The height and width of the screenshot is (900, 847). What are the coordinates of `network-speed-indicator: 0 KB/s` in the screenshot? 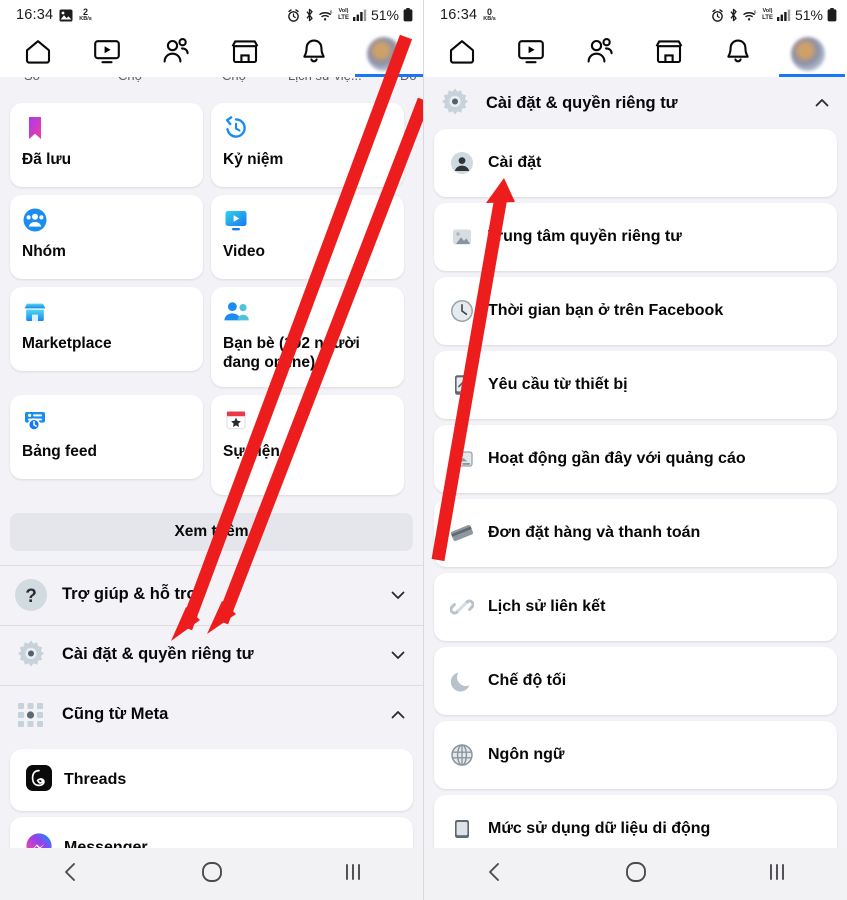 It's located at (489, 15).